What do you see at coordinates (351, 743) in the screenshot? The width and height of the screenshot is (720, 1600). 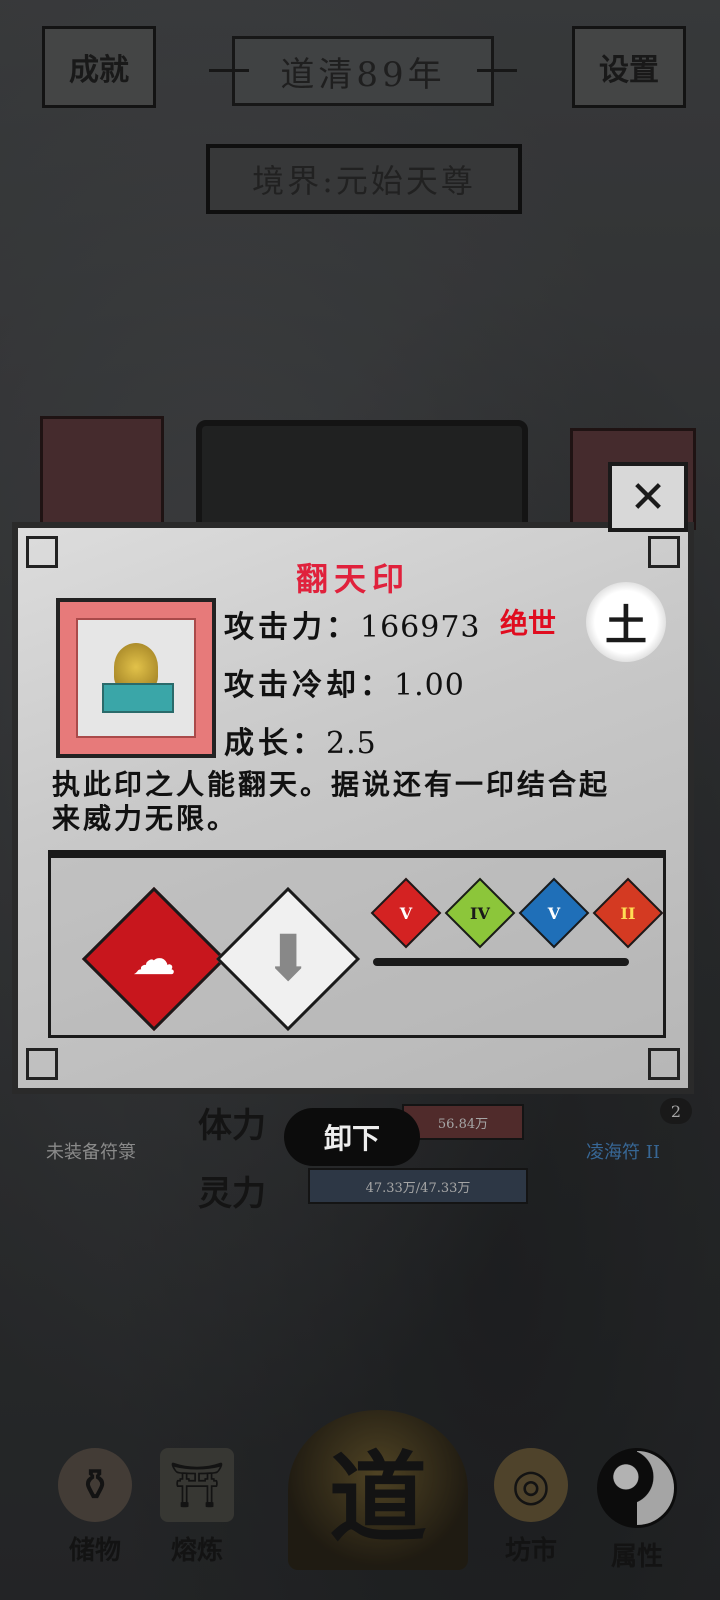 I see `growth-value: 2.5` at bounding box center [351, 743].